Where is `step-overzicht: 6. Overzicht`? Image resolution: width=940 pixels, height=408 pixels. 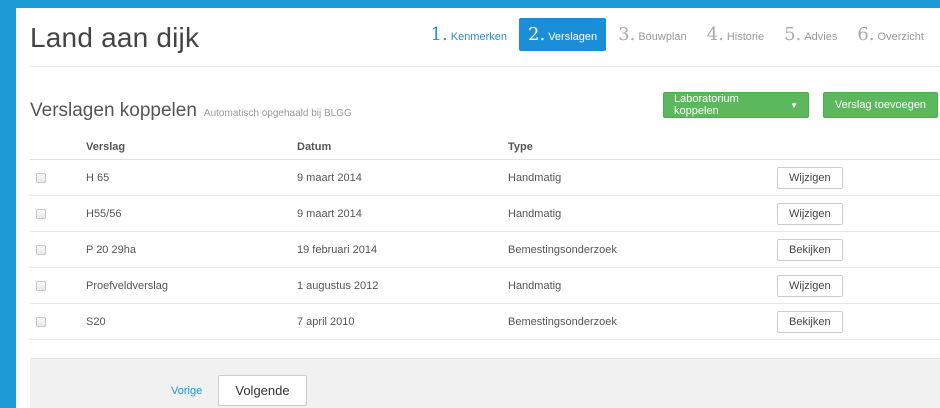
step-overzicht: 6. Overzicht is located at coordinates (890, 34).